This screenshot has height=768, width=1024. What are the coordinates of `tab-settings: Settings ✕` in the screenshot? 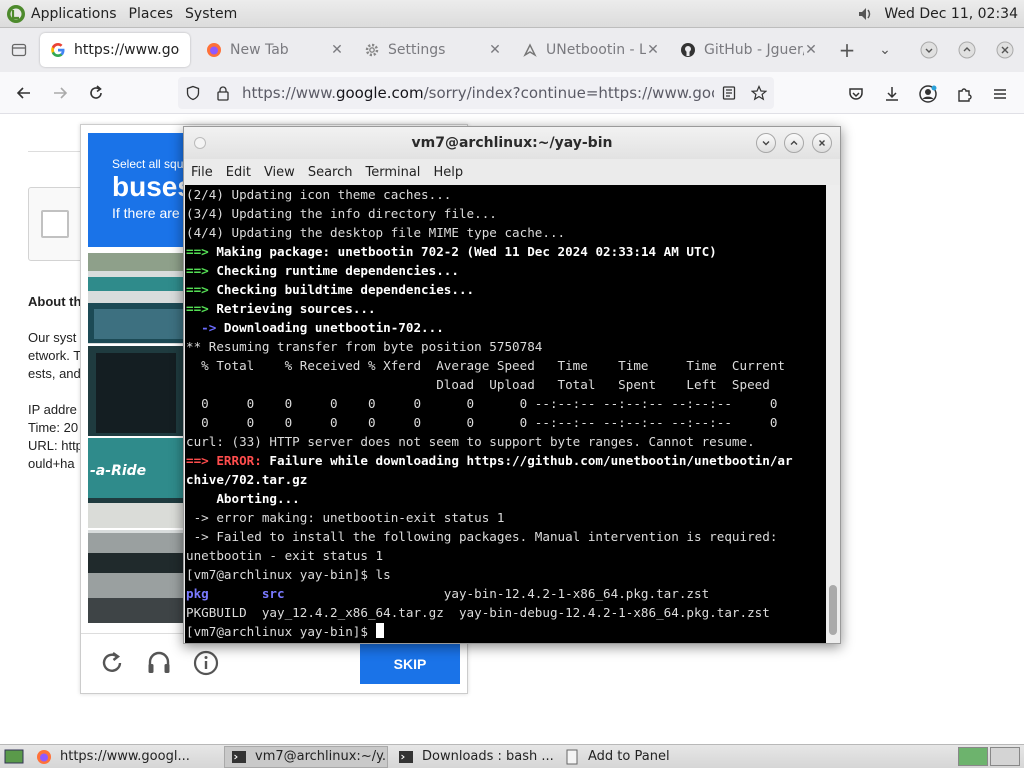 It's located at (433, 50).